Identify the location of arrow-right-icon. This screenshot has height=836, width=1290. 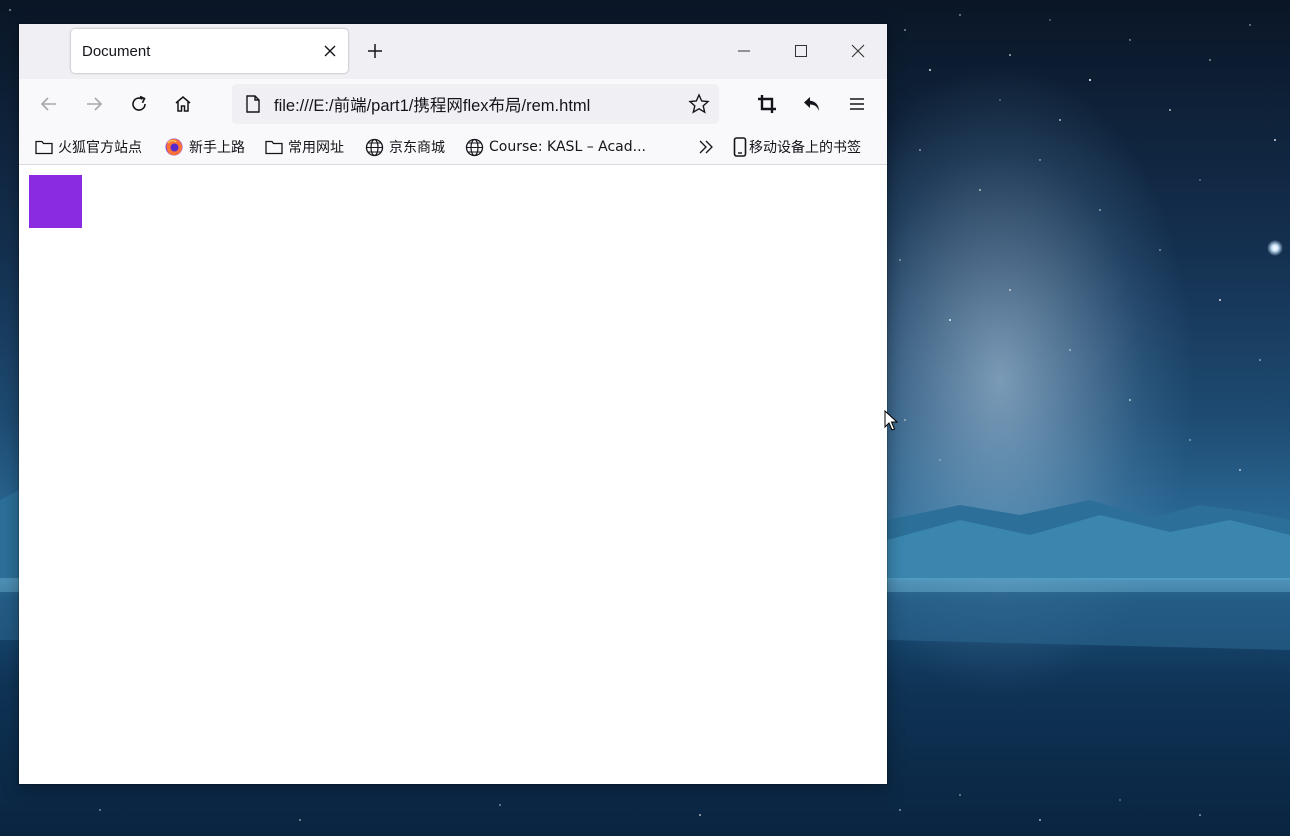
(95, 104).